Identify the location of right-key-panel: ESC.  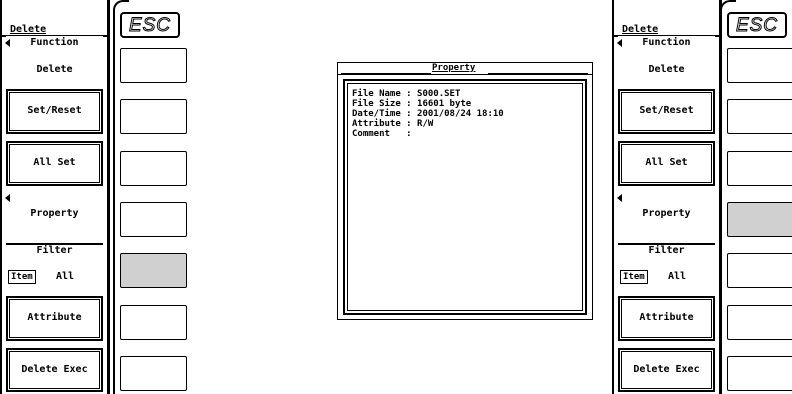
(756, 197).